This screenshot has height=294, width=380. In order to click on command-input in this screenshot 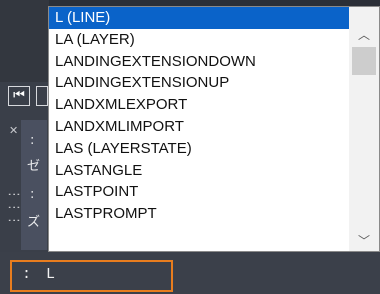, I will do `click(91, 276)`.